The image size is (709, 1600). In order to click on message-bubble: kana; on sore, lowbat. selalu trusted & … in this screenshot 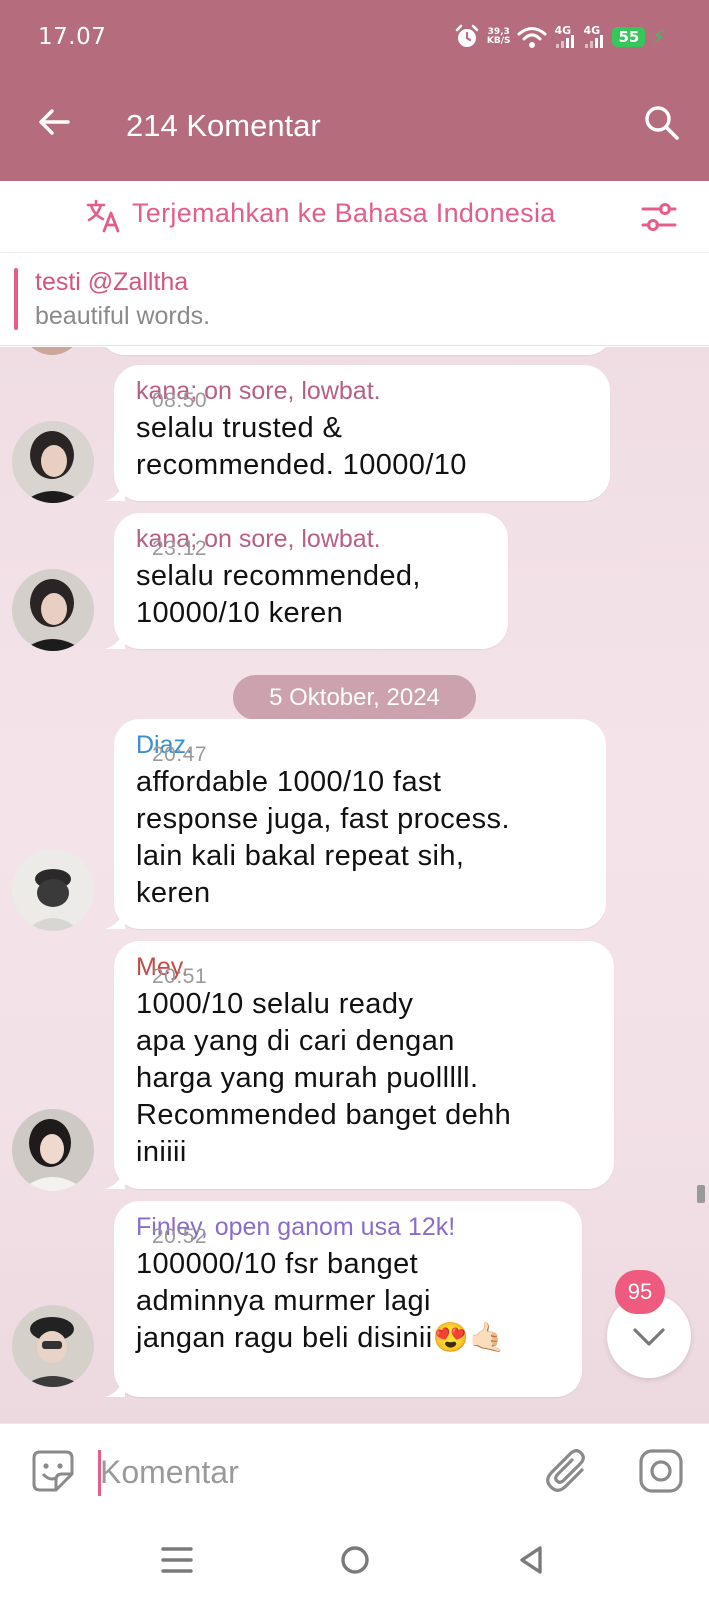, I will do `click(357, 433)`.